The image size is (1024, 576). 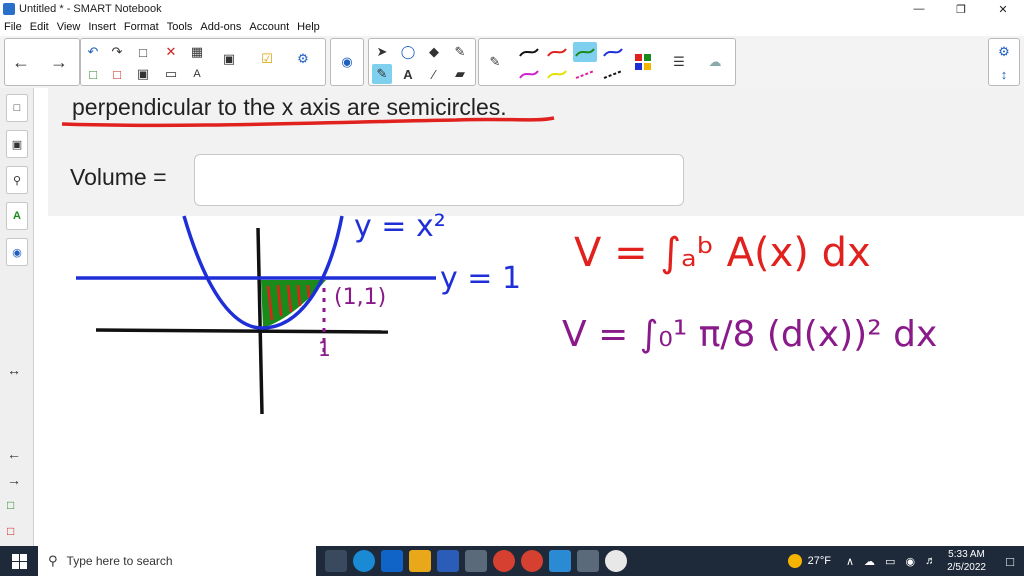 What do you see at coordinates (643, 62) in the screenshot?
I see `color-swatches-icon` at bounding box center [643, 62].